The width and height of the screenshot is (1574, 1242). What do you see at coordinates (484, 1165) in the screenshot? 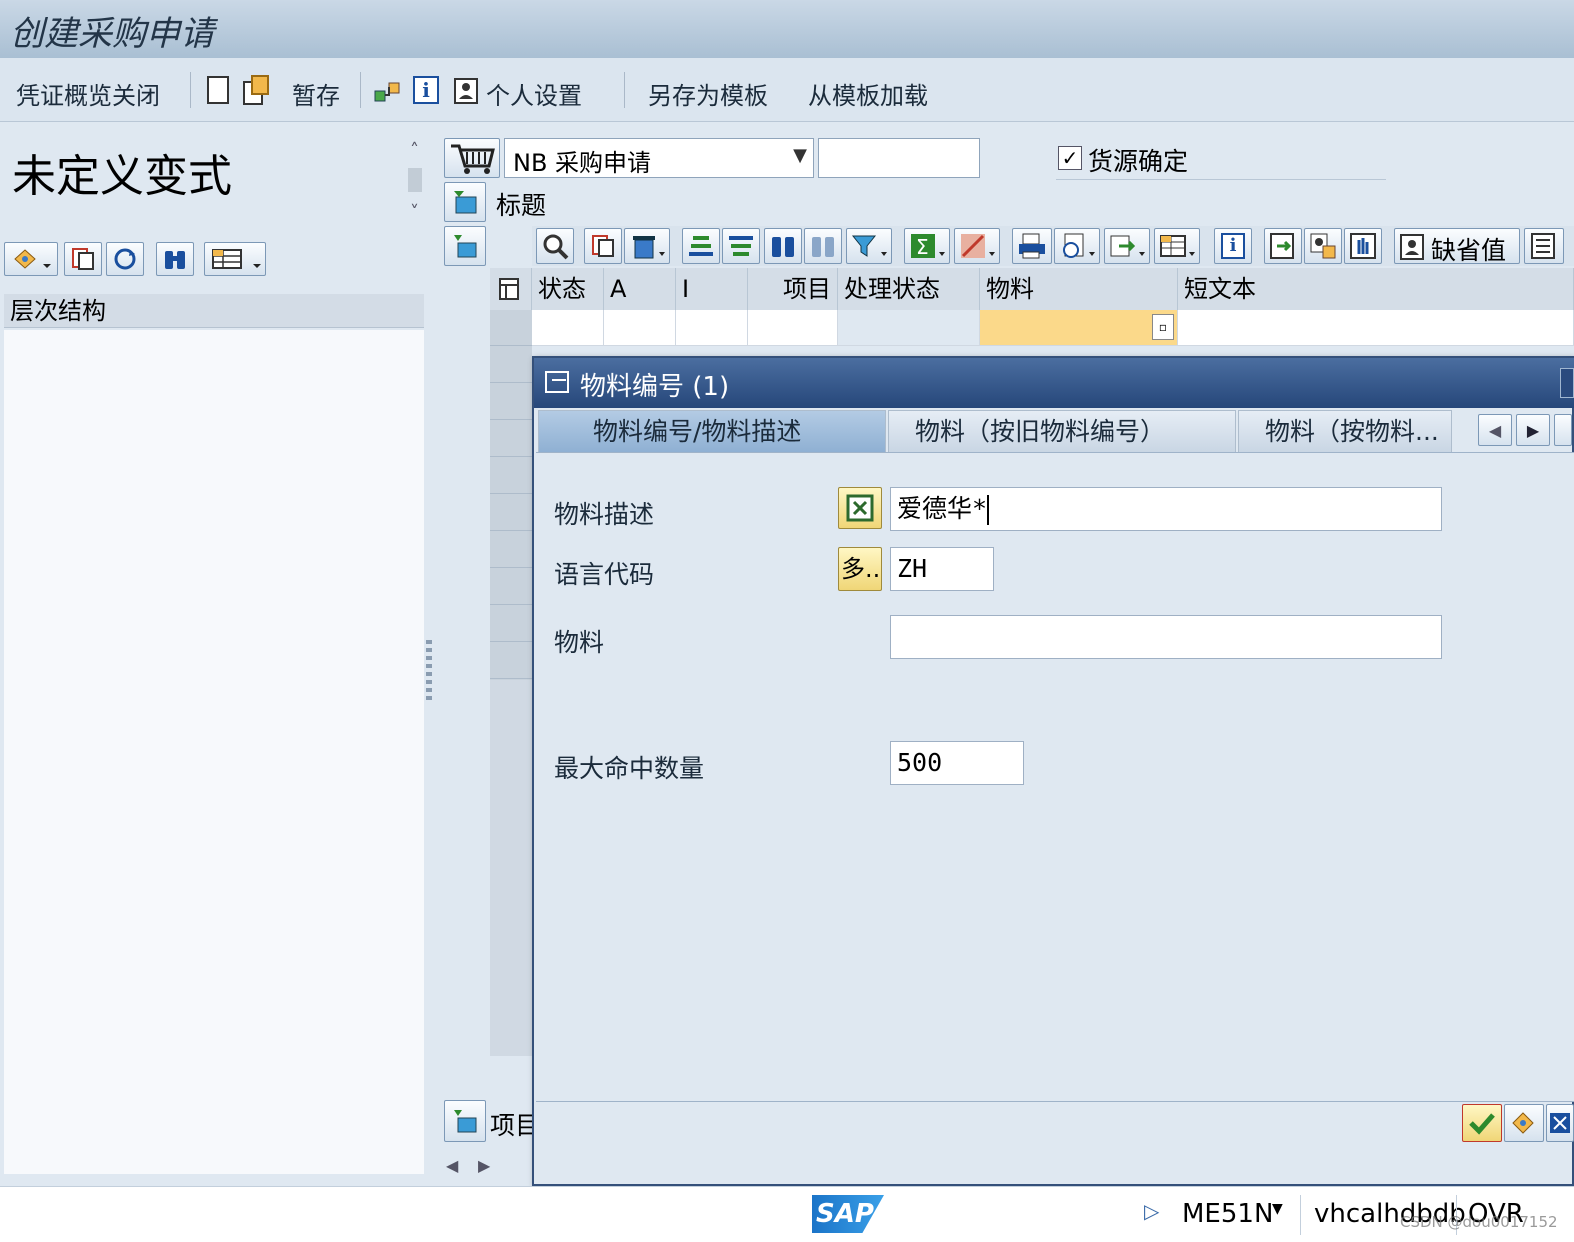
I see `scroll-right-icon: ▶` at bounding box center [484, 1165].